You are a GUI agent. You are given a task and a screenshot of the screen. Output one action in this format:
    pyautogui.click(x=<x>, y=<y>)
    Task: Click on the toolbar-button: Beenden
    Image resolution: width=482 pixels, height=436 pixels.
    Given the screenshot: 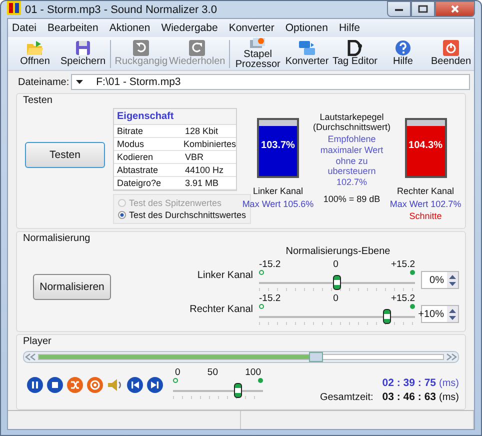 What is the action you would take?
    pyautogui.click(x=451, y=54)
    